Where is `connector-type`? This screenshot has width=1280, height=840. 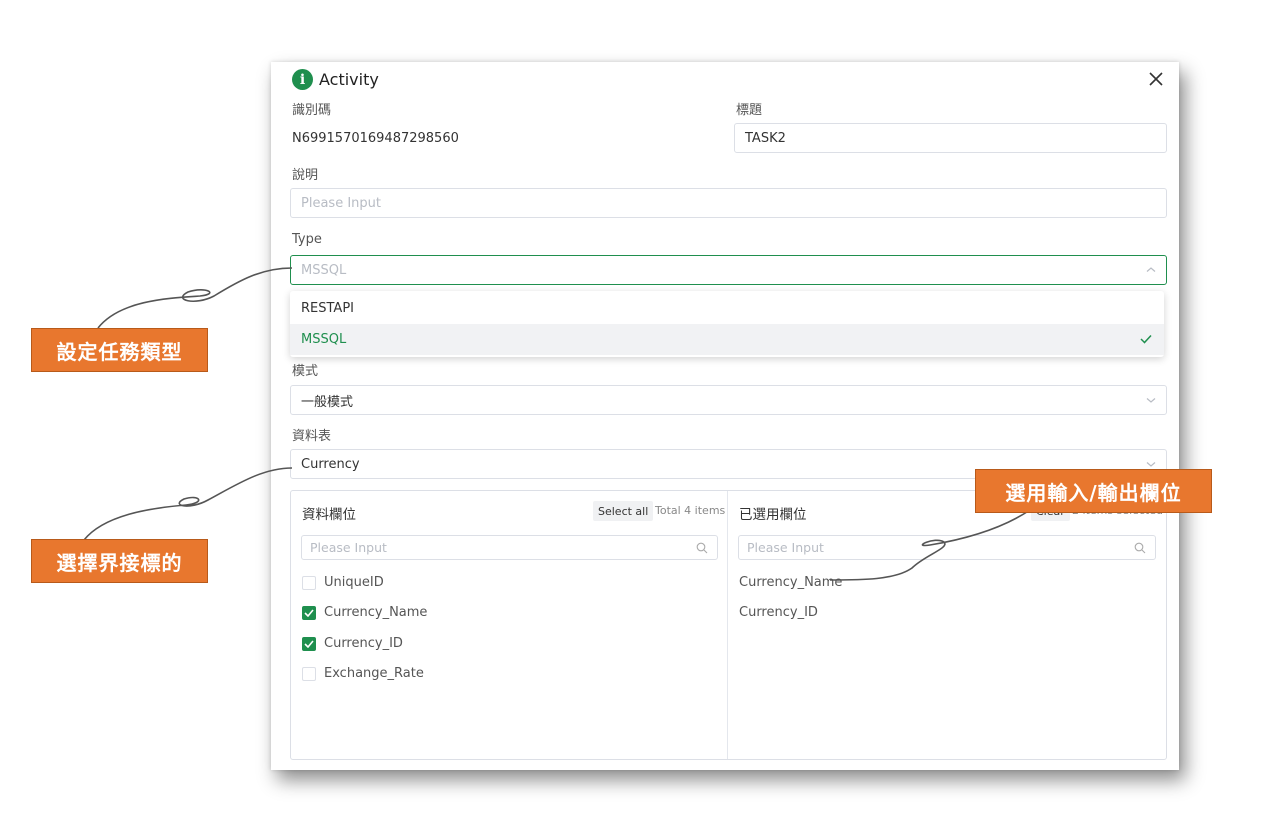 connector-type is located at coordinates (195, 298).